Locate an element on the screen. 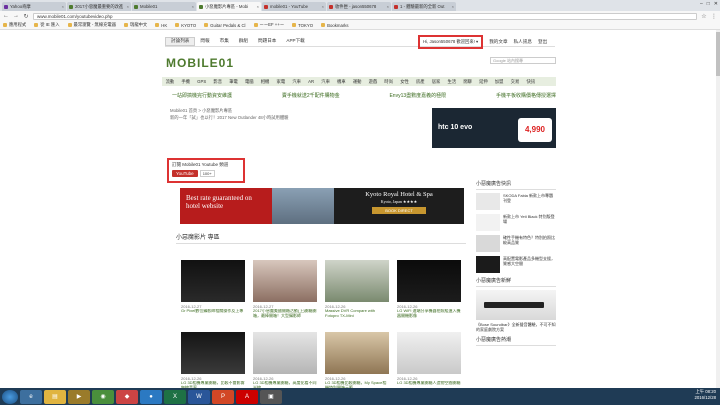  promo-link: 手機平板收購價格傳授選擇 is located at coordinates (526, 95).